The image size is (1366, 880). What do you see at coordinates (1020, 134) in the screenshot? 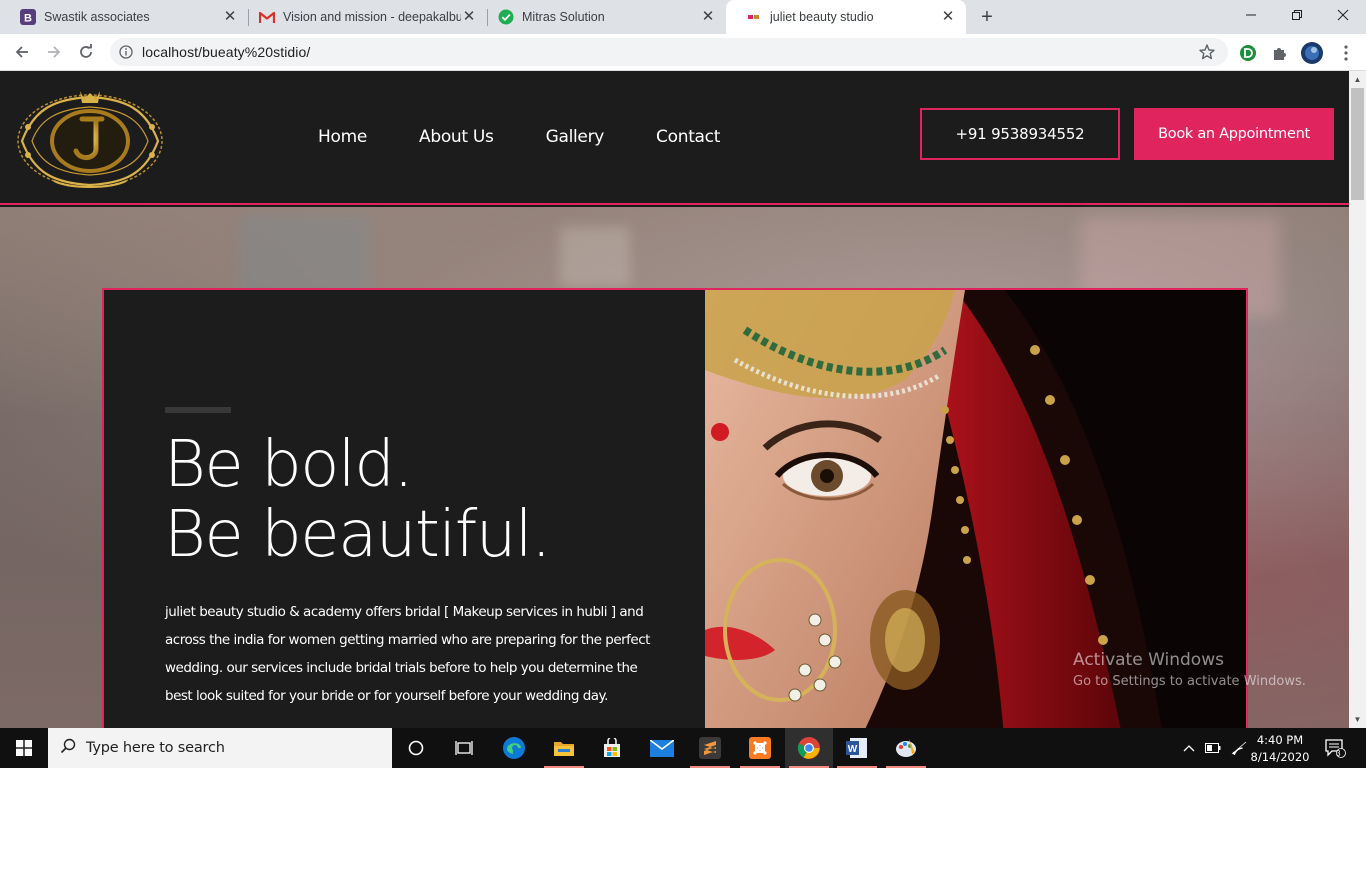
I see `phone-button: +91 9538934552` at bounding box center [1020, 134].